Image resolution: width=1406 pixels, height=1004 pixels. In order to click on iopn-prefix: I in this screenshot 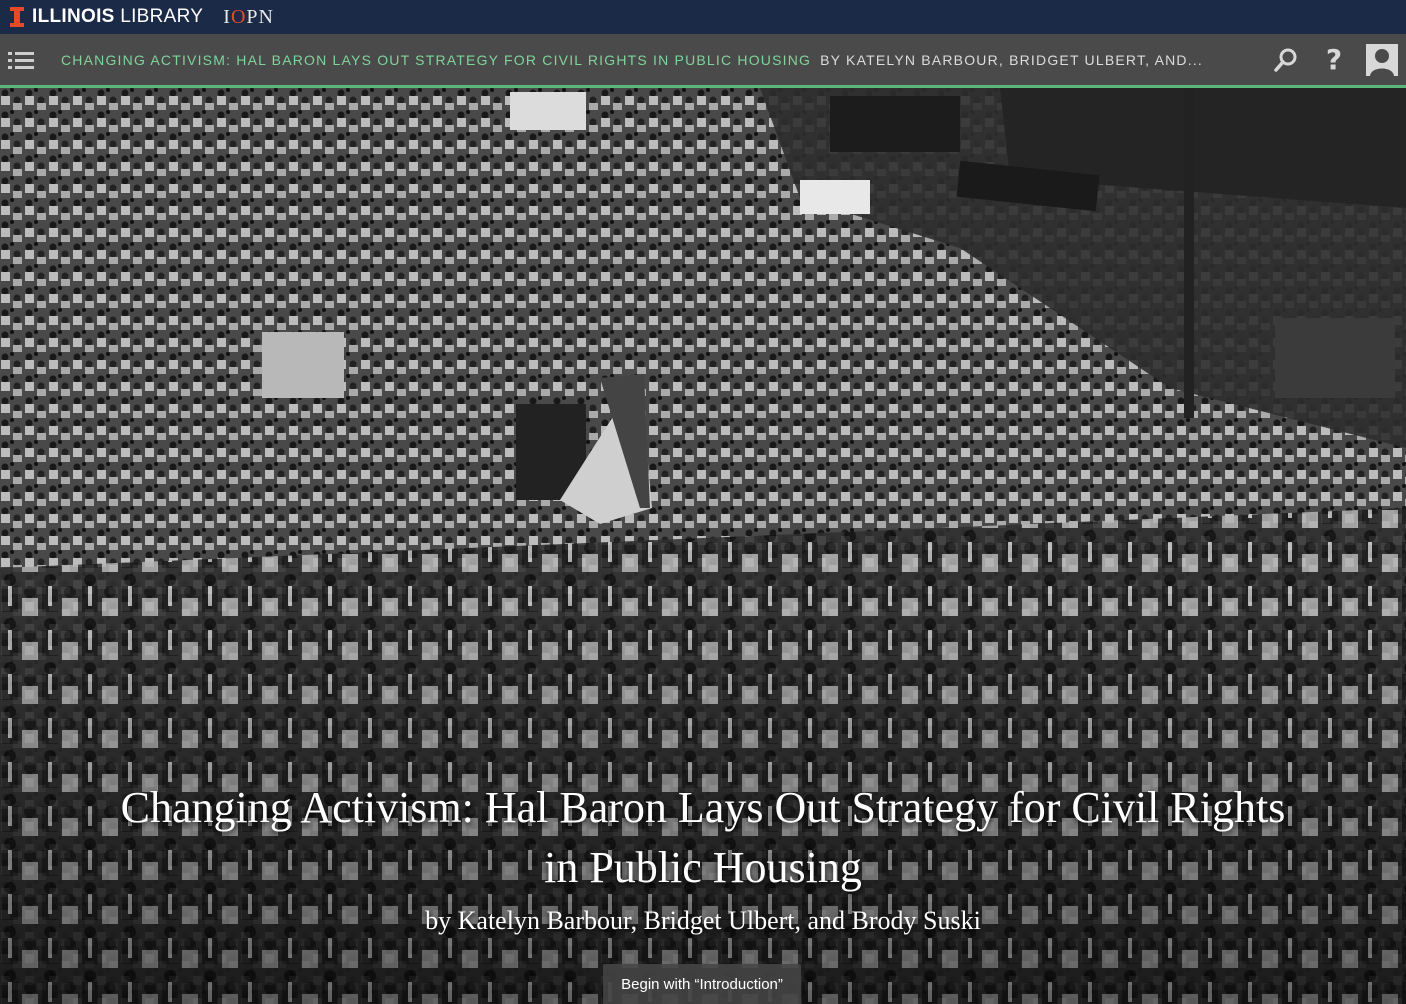, I will do `click(227, 16)`.